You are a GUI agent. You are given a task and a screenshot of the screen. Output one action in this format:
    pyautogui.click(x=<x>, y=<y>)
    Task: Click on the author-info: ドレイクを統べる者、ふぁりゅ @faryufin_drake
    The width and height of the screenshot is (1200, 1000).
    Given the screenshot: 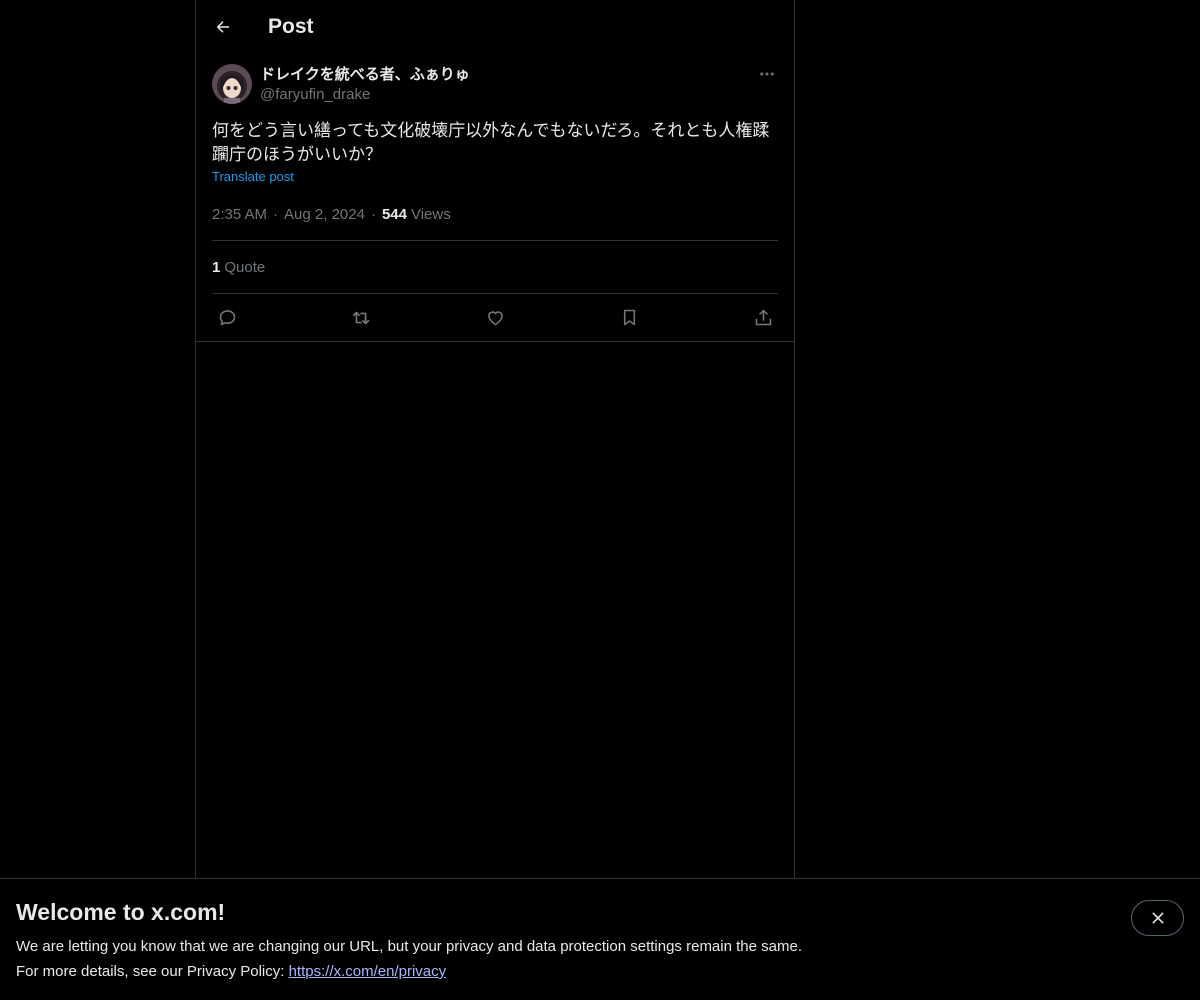 What is the action you would take?
    pyautogui.click(x=365, y=85)
    